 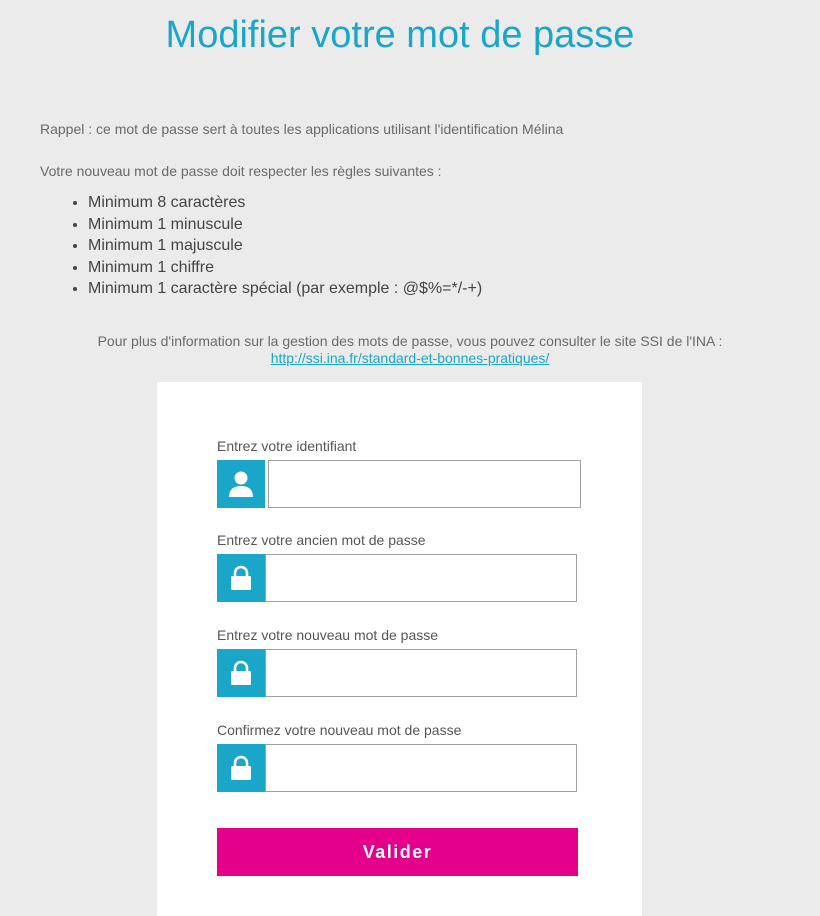 What do you see at coordinates (328, 635) in the screenshot?
I see `new-password-label: Entrez votre nouveau mot de passe` at bounding box center [328, 635].